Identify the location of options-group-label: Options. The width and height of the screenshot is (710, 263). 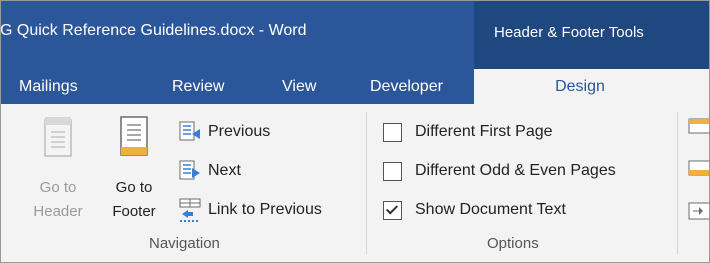
(513, 243).